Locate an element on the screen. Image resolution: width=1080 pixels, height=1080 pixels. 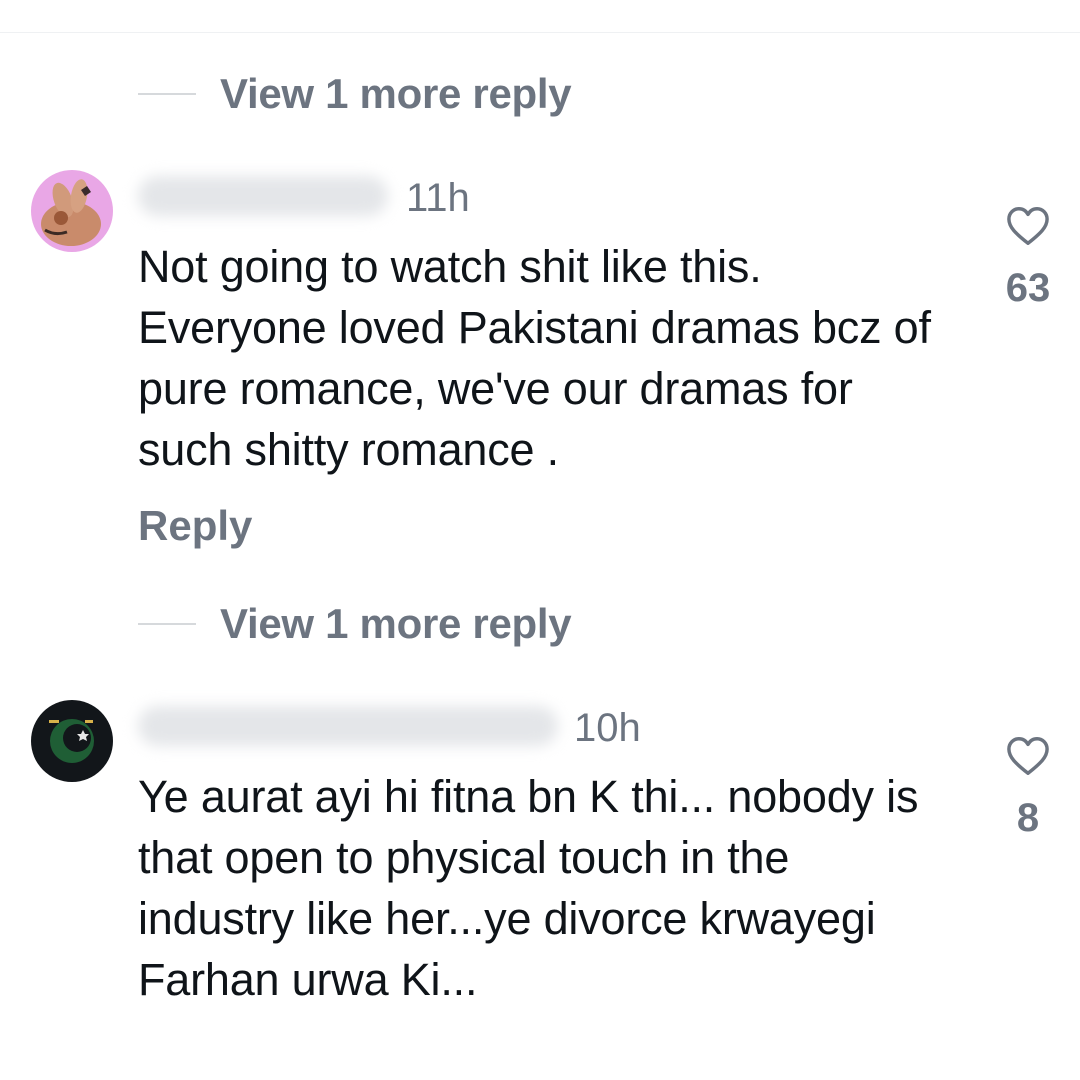
like-control: 8 is located at coordinates (1028, 788).